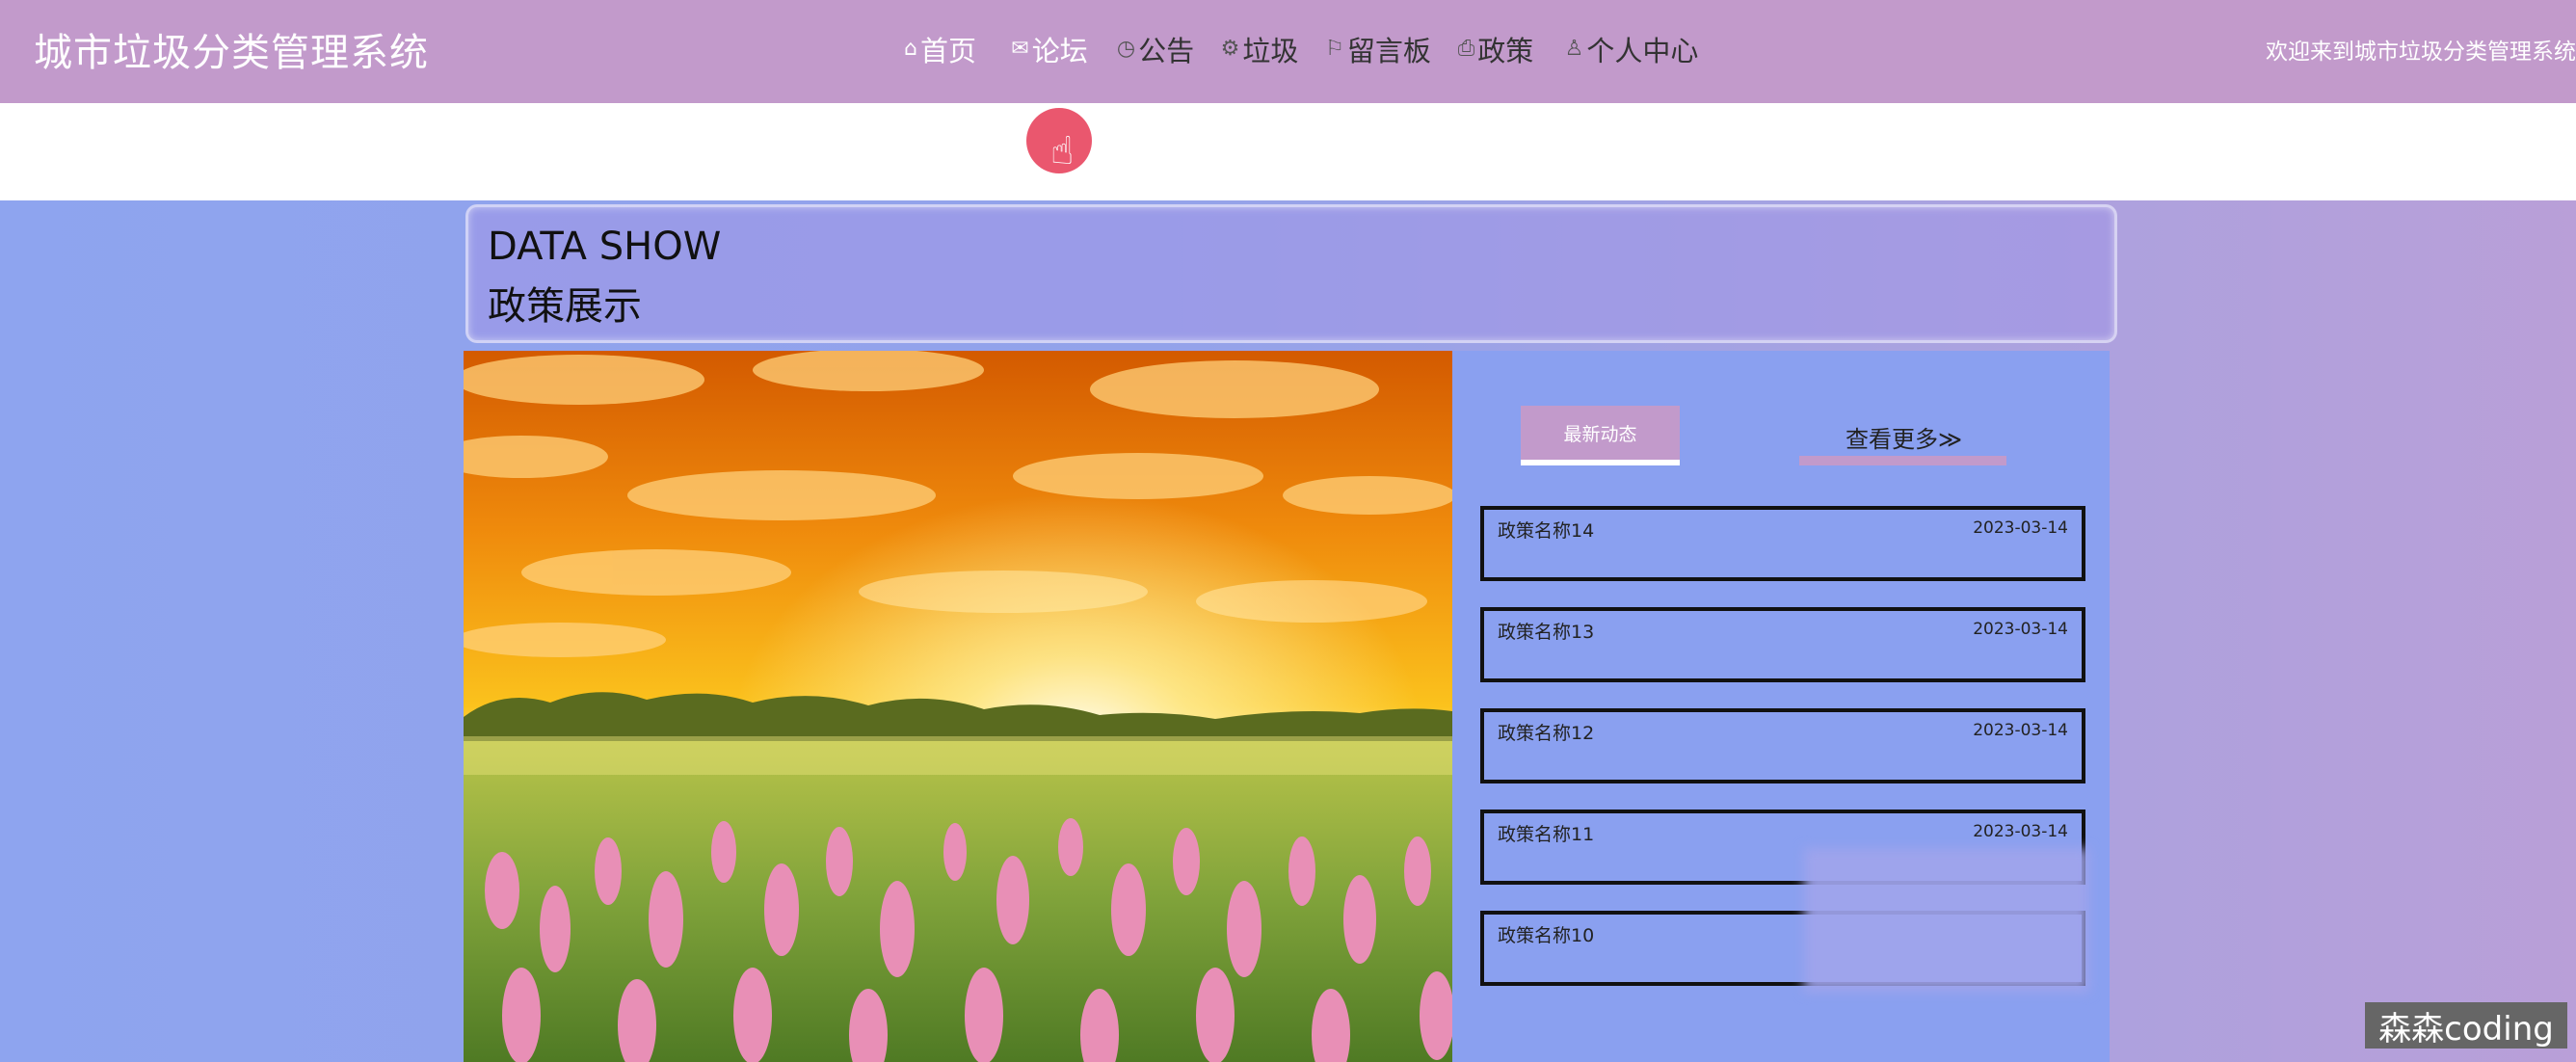  I want to click on news-item: 政策名称13 2023-03-14, so click(1782, 644).